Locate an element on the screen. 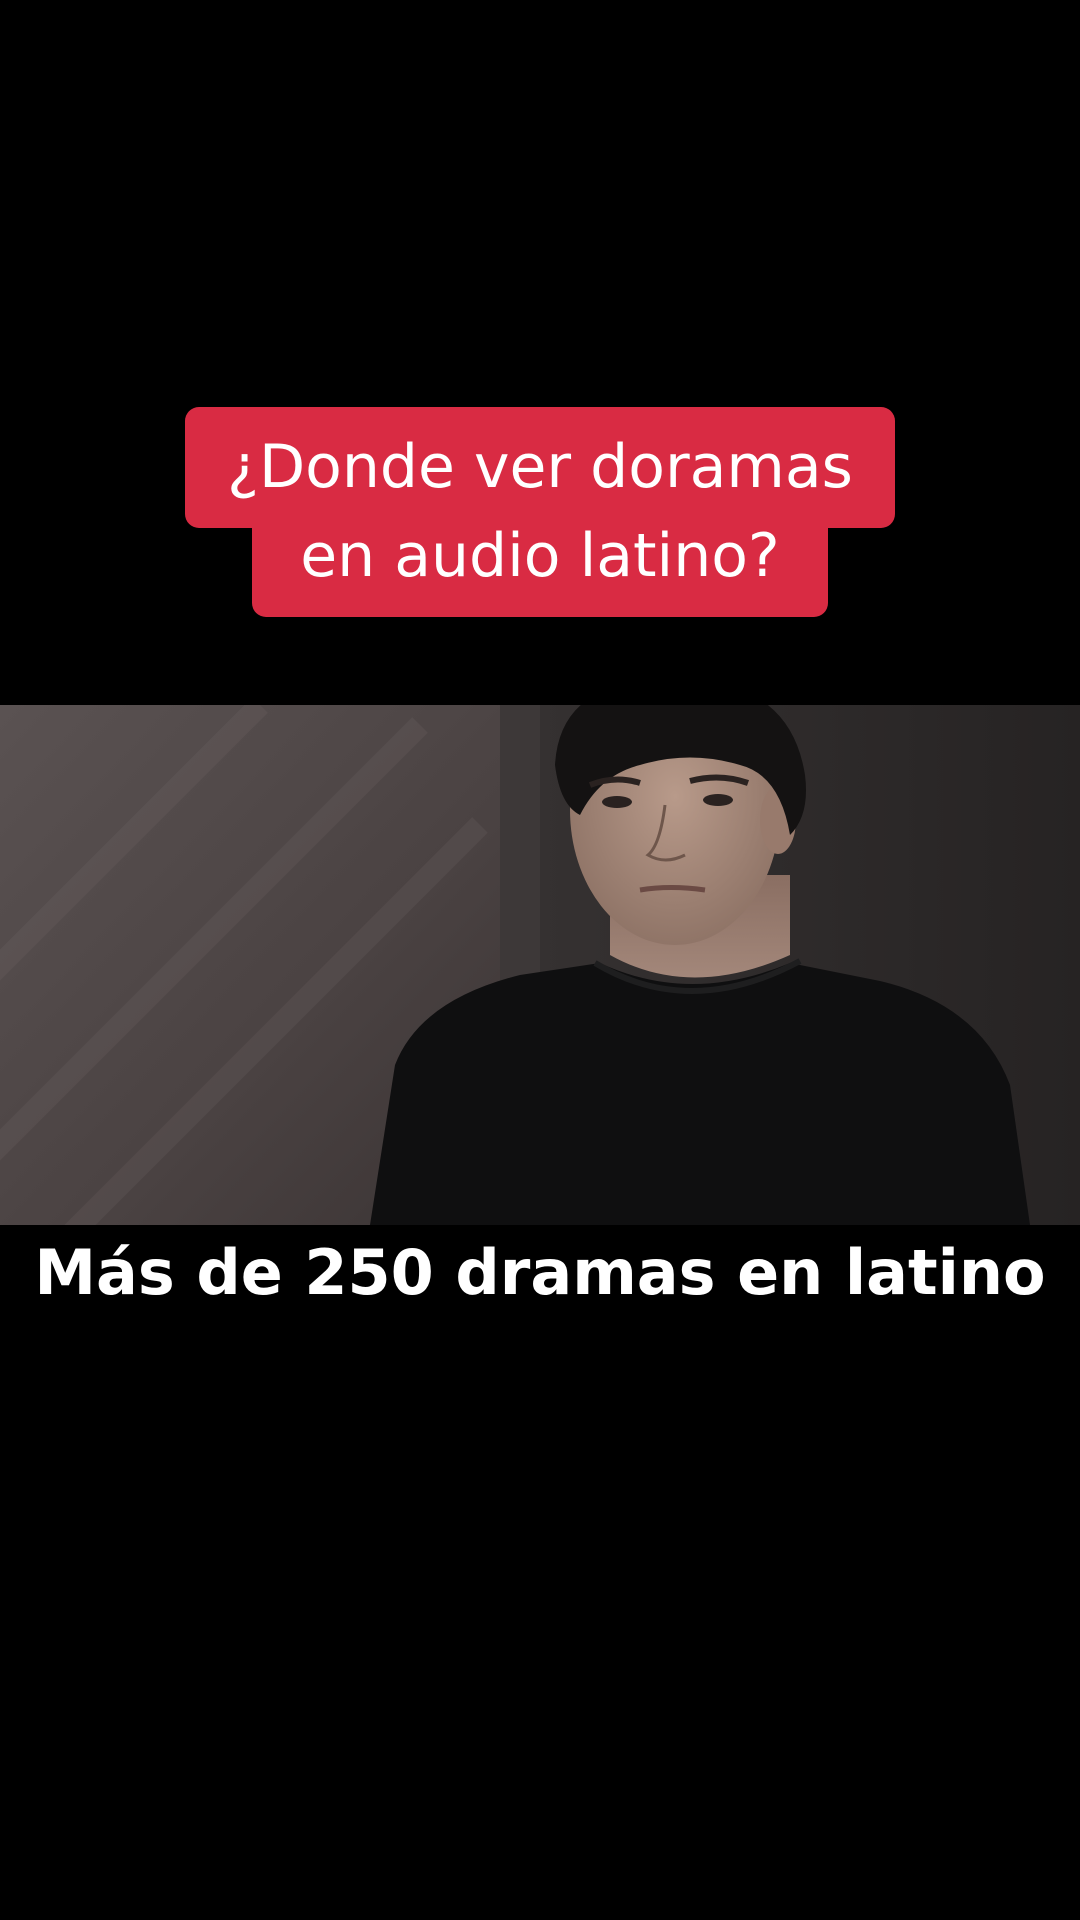  caption-line-1: ¿Donde ver doramas is located at coordinates (540, 467).